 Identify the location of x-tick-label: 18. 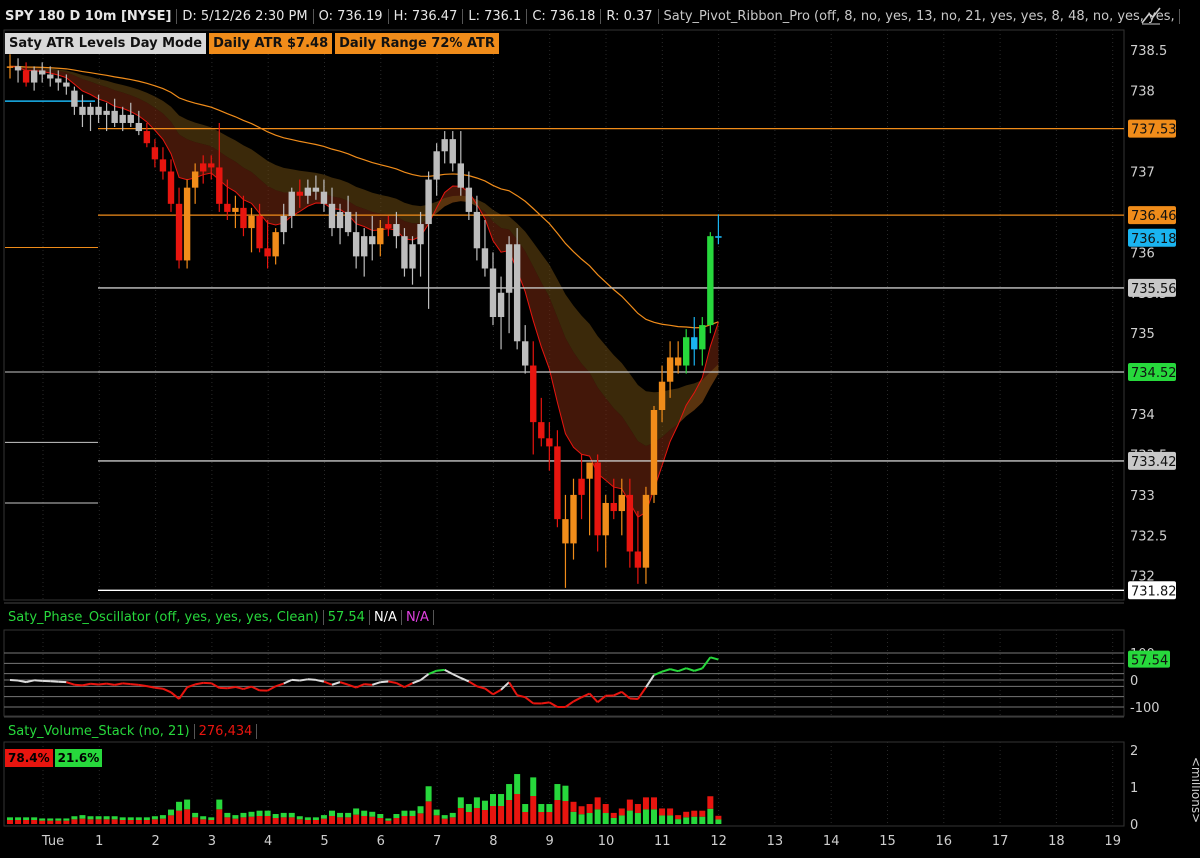
(1056, 841).